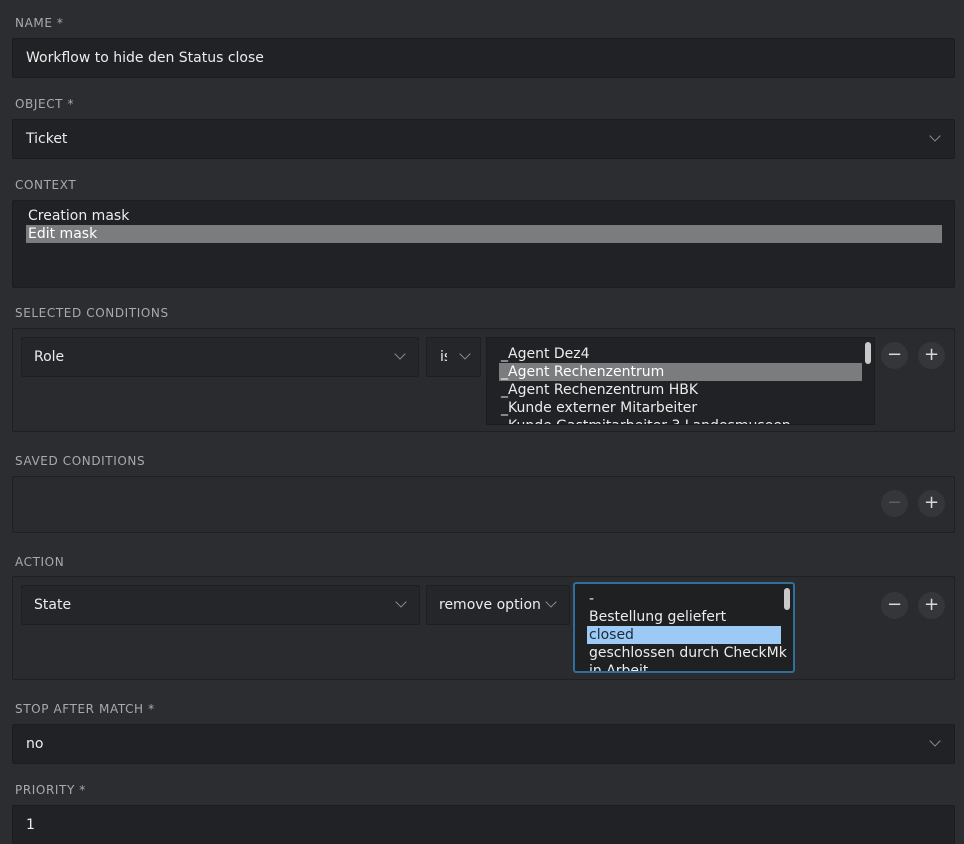 The image size is (964, 844). I want to click on saved-conditions-label: SAVED CONDITIONS, so click(80, 461).